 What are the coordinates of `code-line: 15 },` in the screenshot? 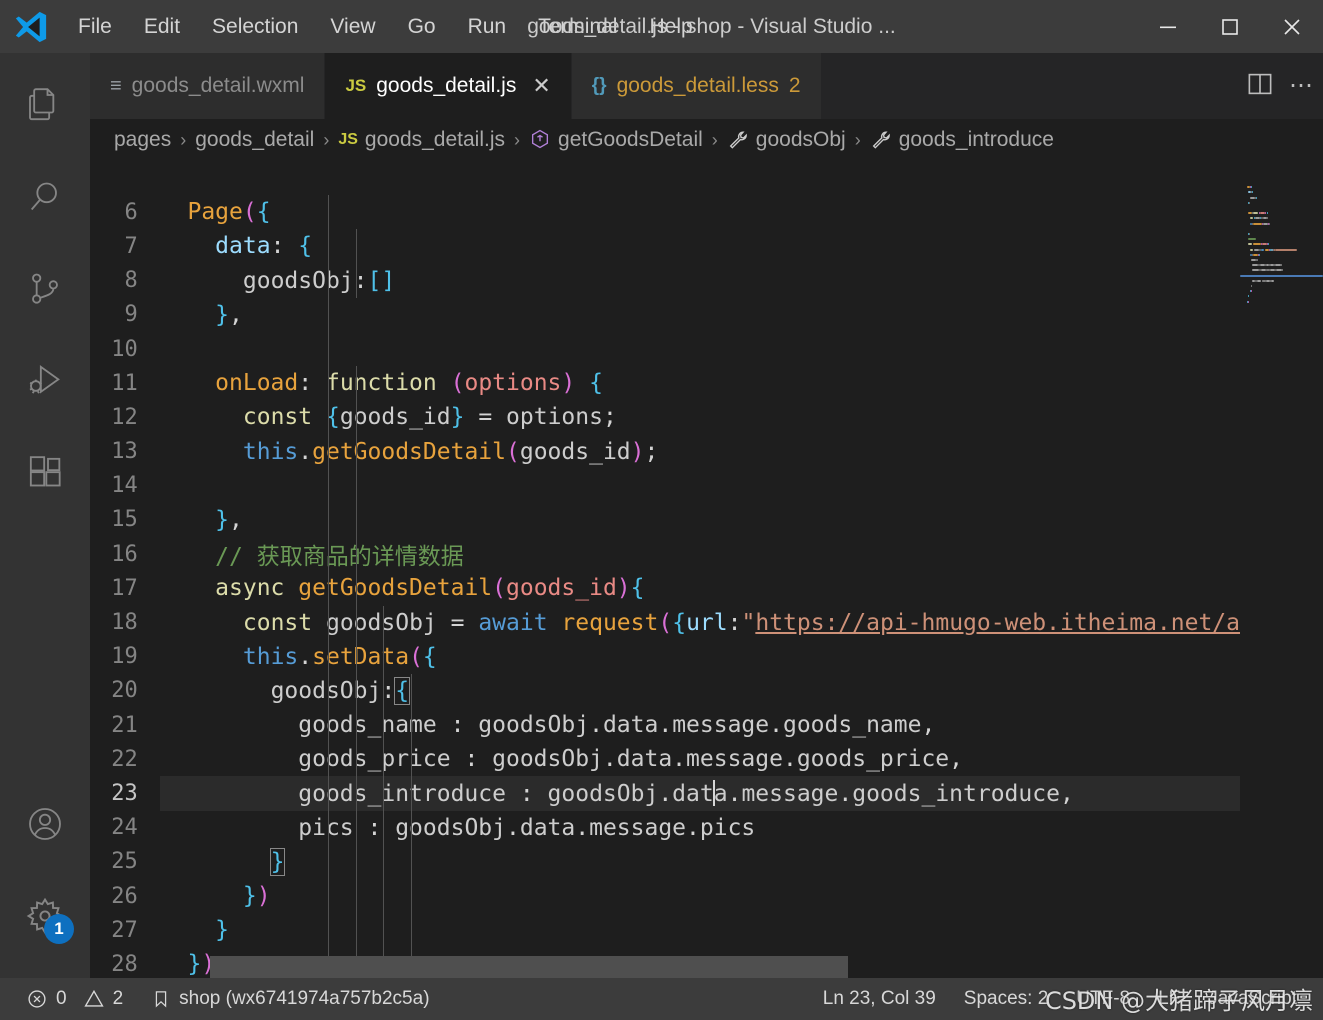 It's located at (665, 520).